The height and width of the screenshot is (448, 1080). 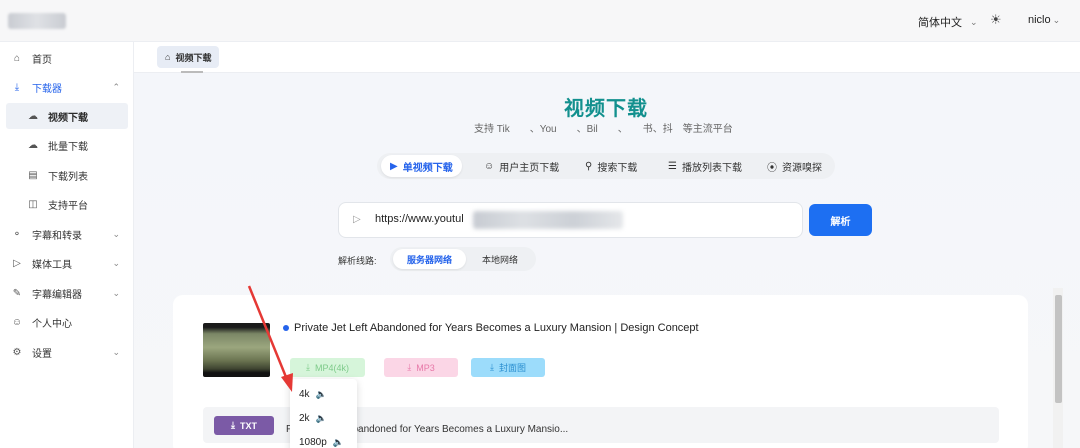 I want to click on sidebar-item-label: 字幕编辑器, so click(x=57, y=295).